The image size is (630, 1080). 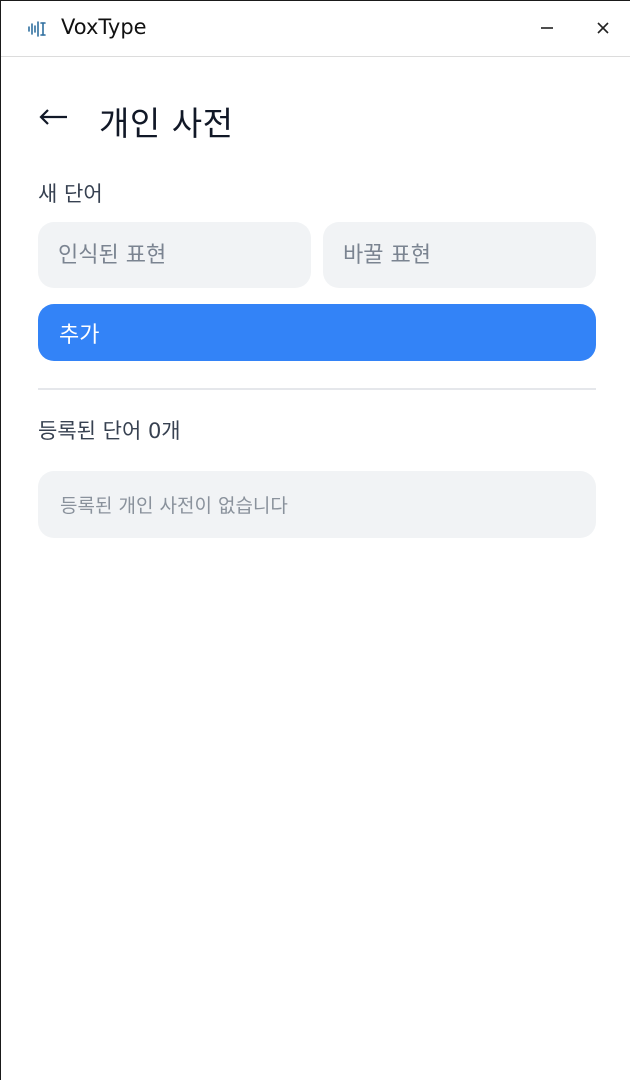 I want to click on registered-count-label: 등록된 단어 0개, so click(x=109, y=431).